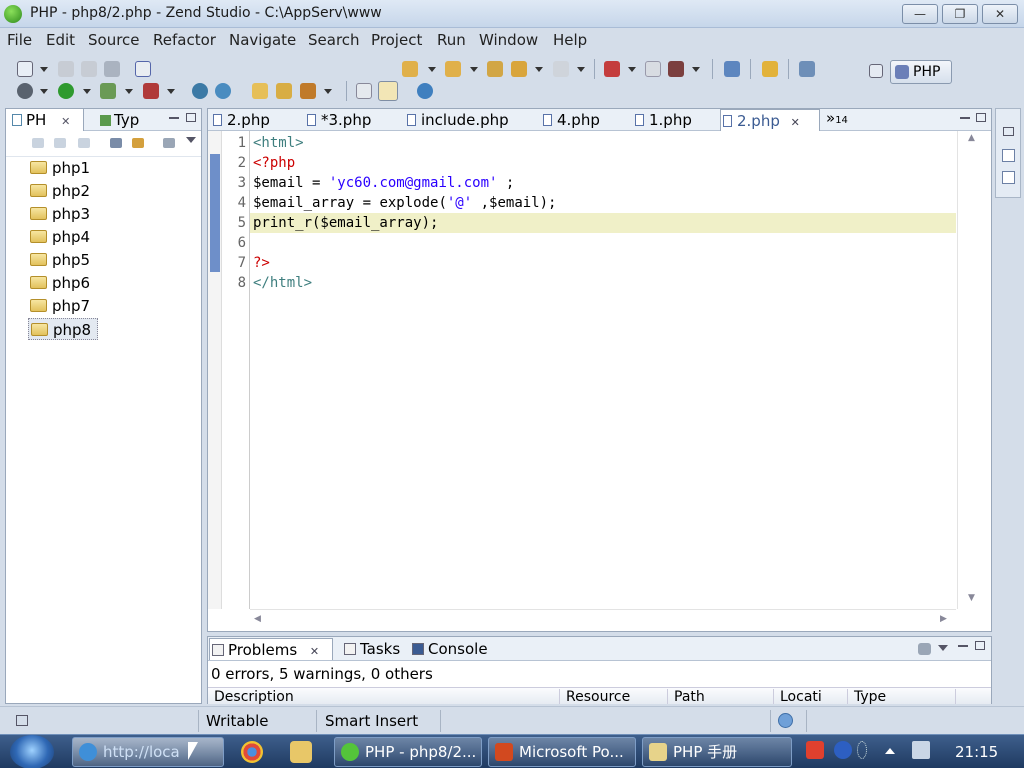 This screenshot has width=1024, height=768. Describe the element at coordinates (603, 203) in the screenshot. I see `code-line: $email_array = explode('@' ,$email);` at that location.